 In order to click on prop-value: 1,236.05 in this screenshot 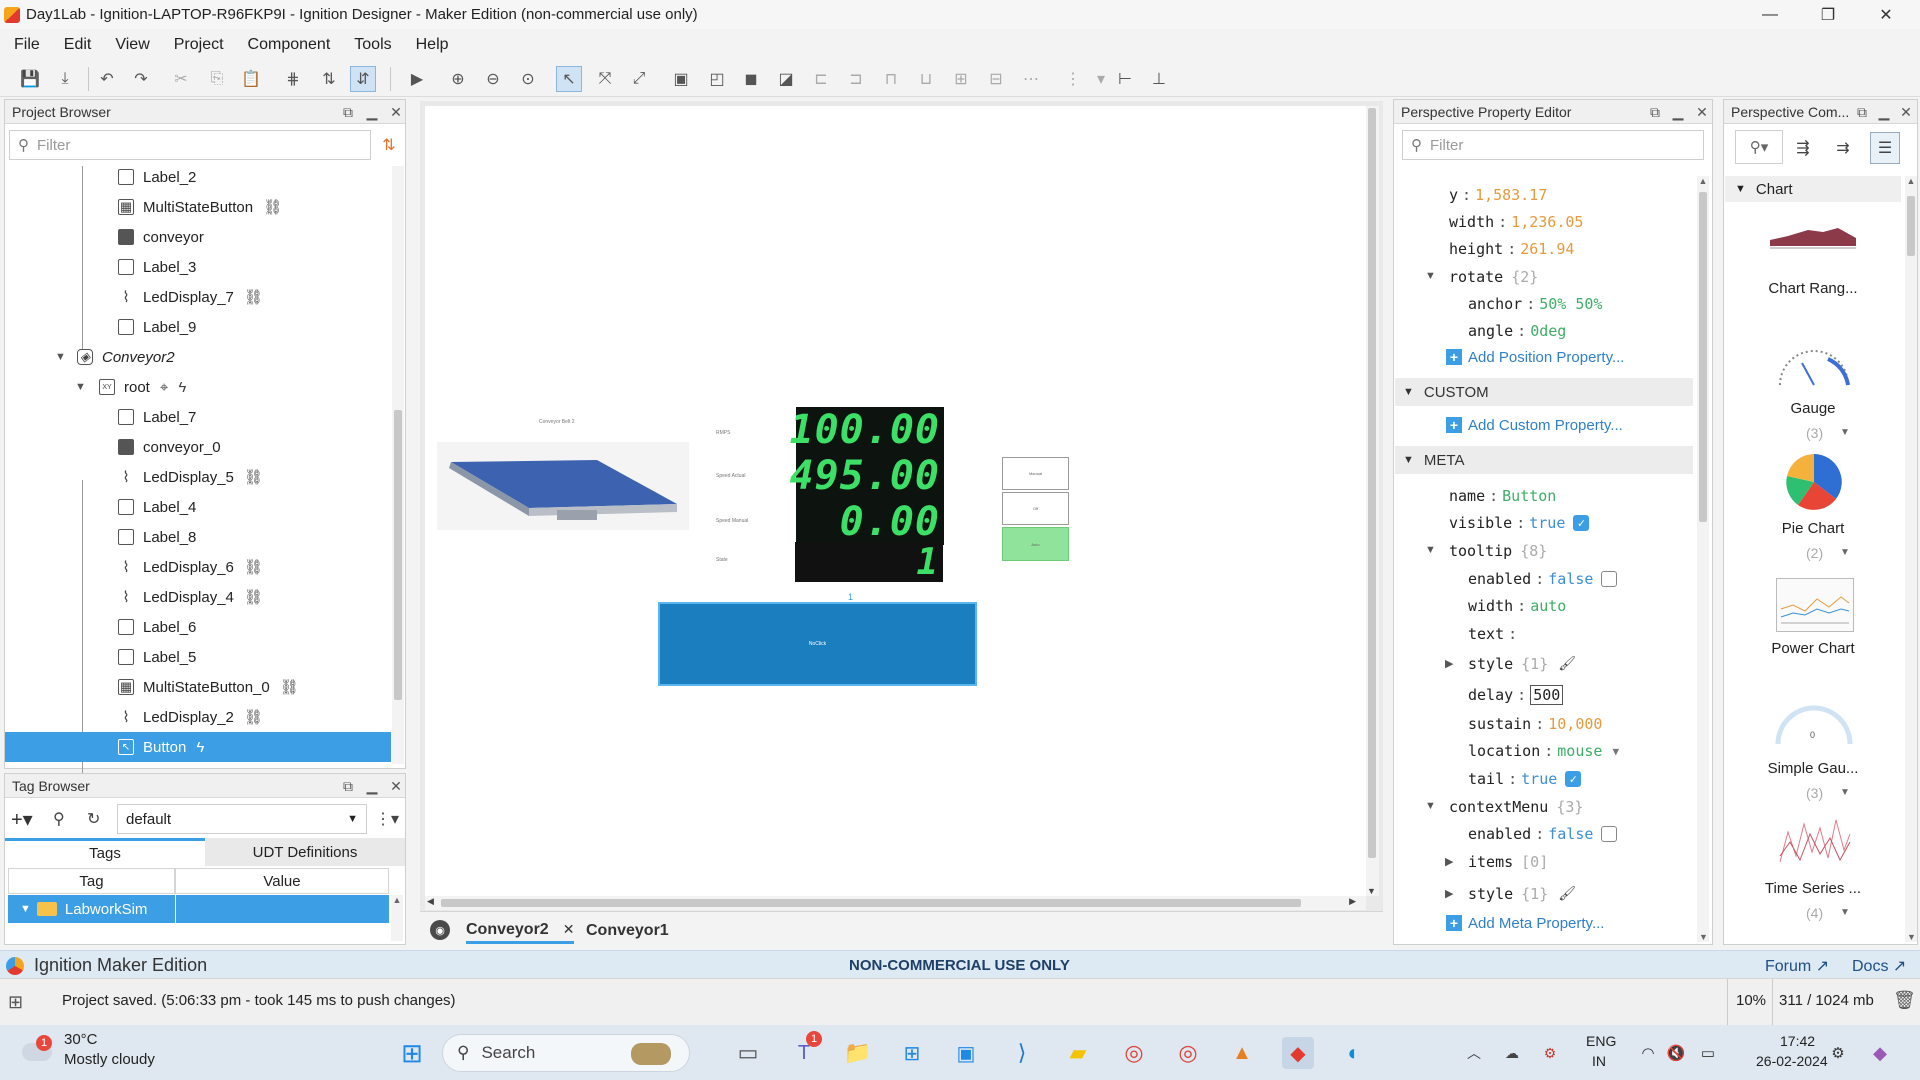, I will do `click(1547, 222)`.